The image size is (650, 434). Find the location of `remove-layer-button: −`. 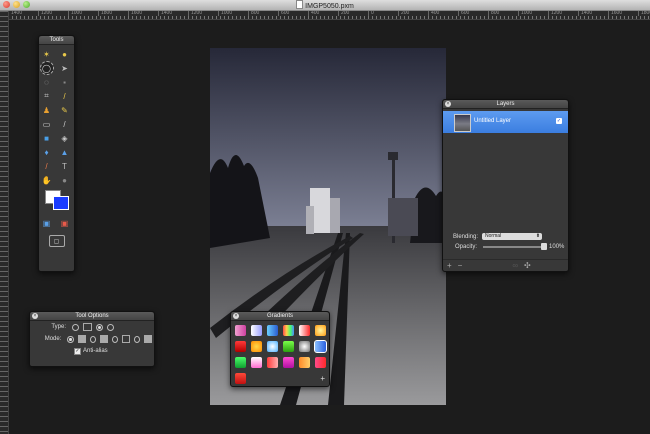

remove-layer-button: − is located at coordinates (460, 265).